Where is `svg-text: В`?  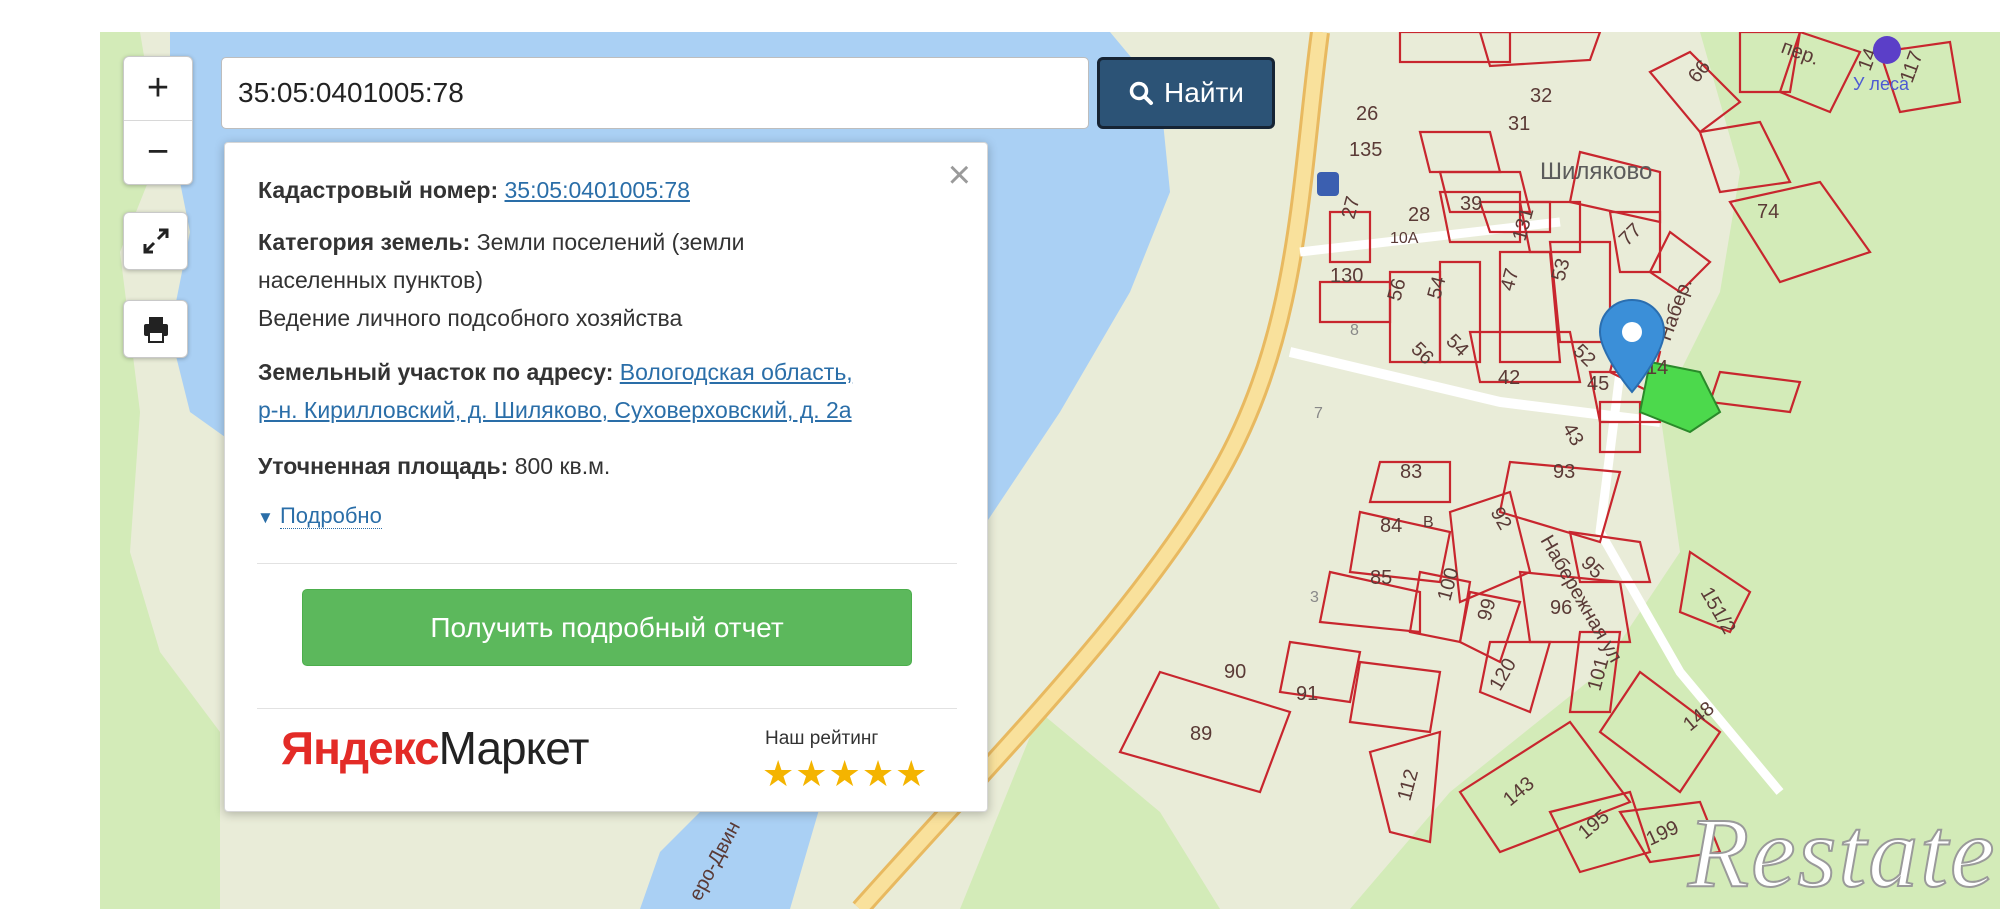
svg-text: В is located at coordinates (1428, 522).